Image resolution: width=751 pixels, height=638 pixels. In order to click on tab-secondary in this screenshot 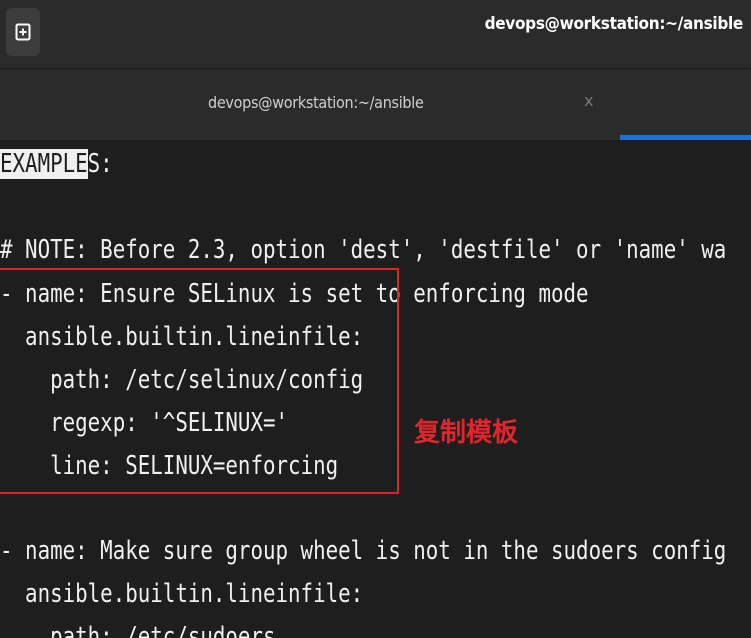, I will do `click(685, 104)`.